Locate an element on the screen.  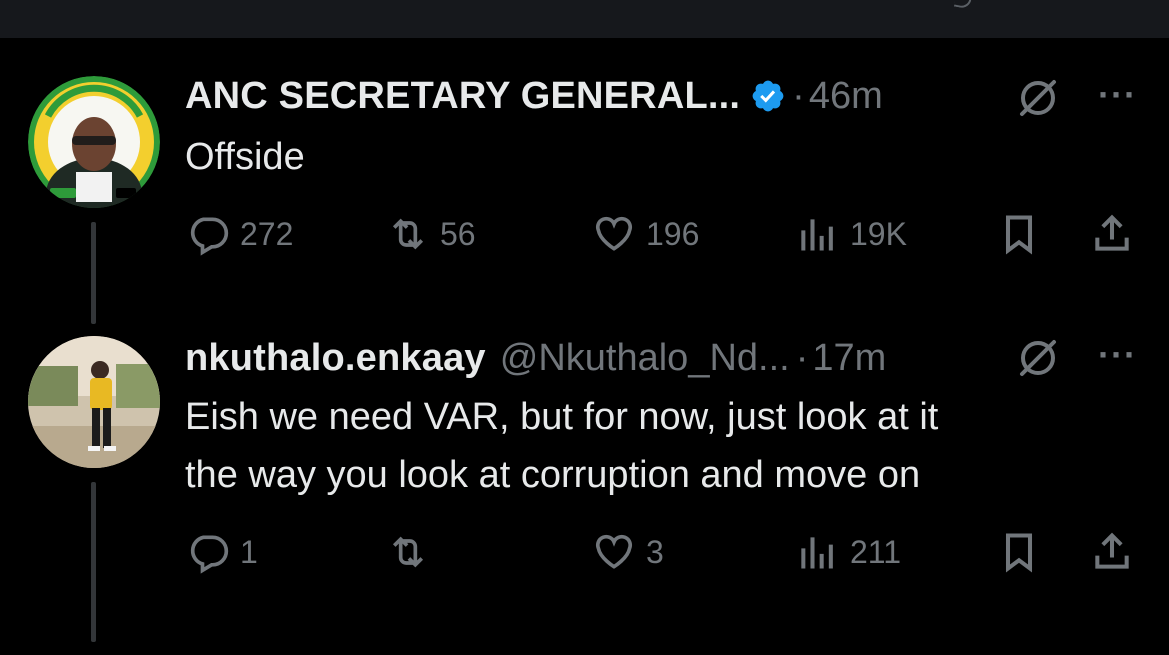
reply-count: 272 is located at coordinates (267, 233).